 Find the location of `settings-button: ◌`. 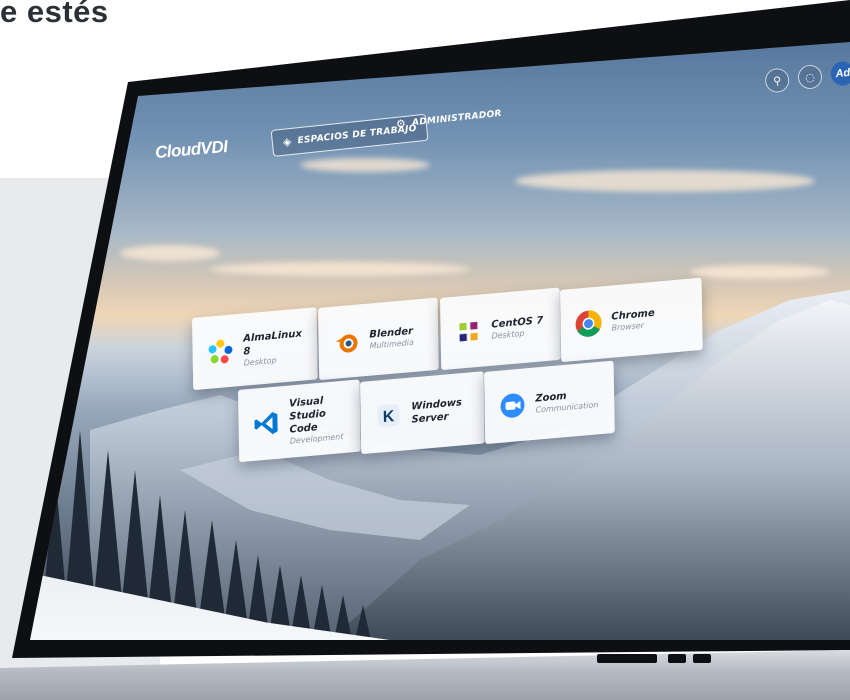

settings-button: ◌ is located at coordinates (810, 77).